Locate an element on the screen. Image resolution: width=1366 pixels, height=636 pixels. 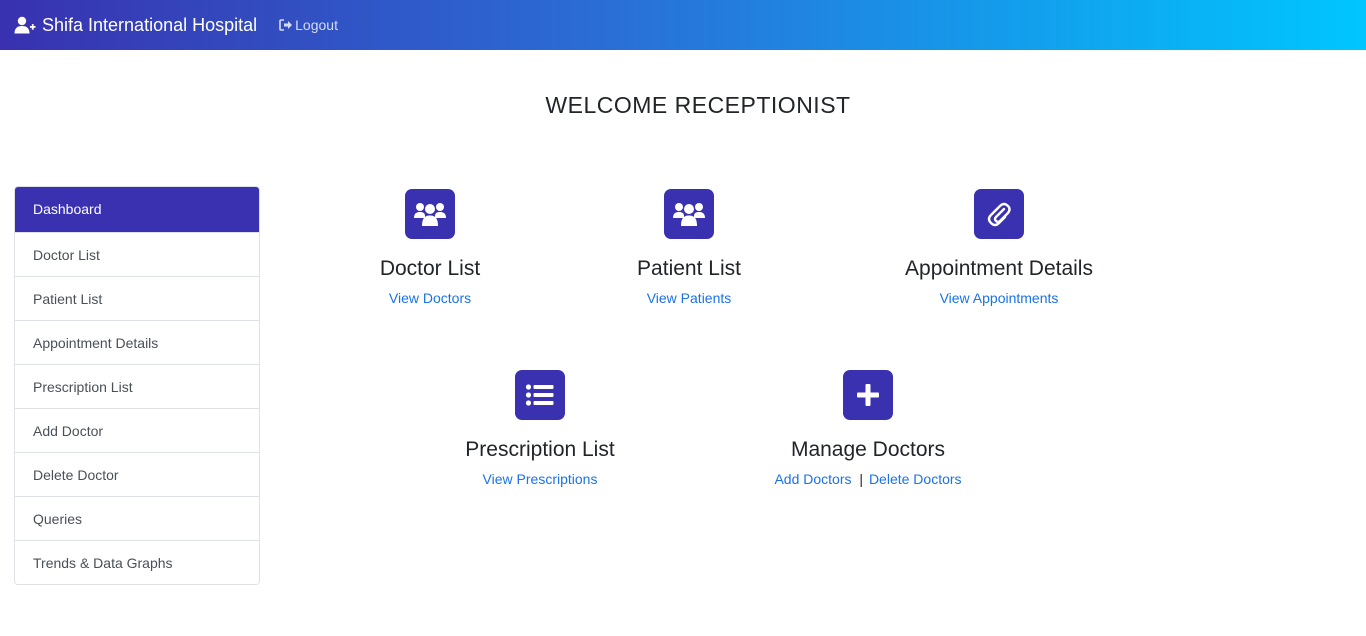
welcome-heading: WELCOME RECEPTIONIST is located at coordinates (698, 105).